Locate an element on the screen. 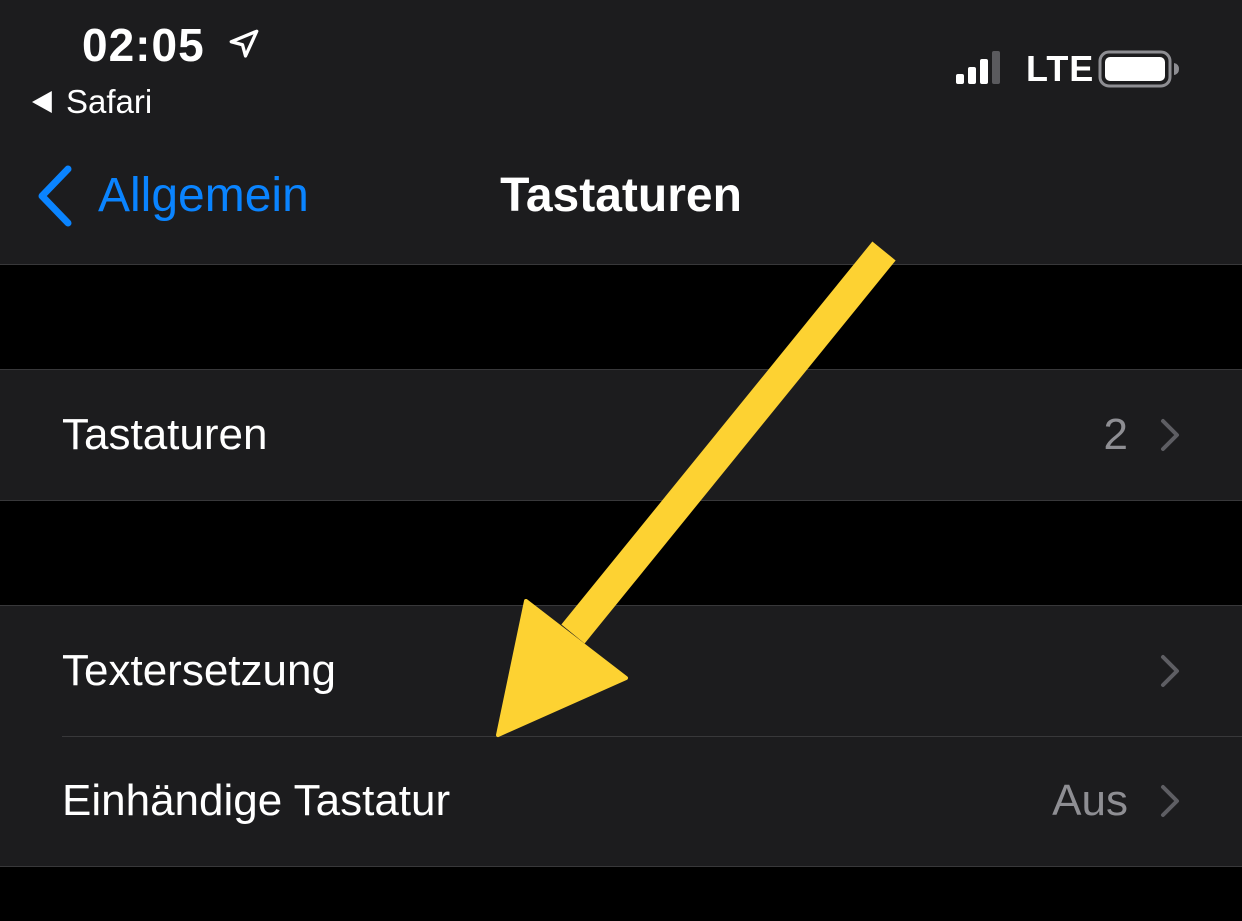 The image size is (1242, 921). cellular-signal-icon is located at coordinates (978, 67).